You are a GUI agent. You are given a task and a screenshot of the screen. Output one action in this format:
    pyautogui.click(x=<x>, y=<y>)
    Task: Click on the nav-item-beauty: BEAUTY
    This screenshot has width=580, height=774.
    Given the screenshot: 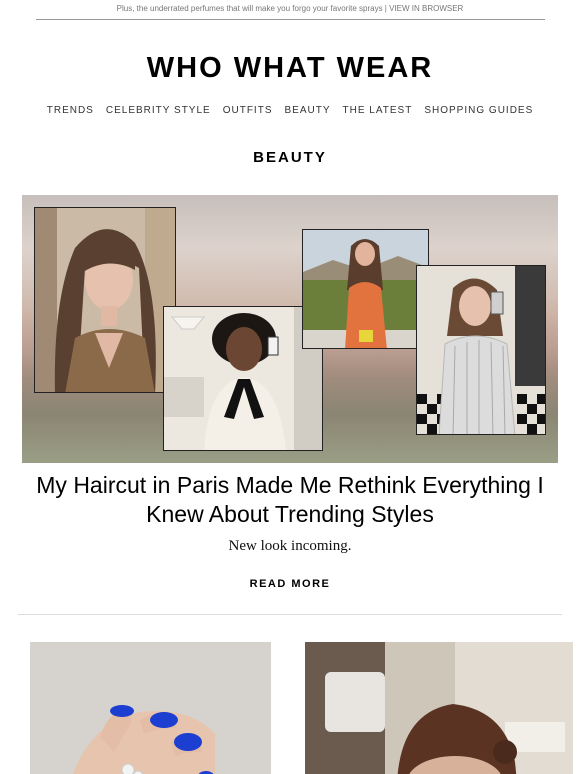 What is the action you would take?
    pyautogui.click(x=308, y=110)
    